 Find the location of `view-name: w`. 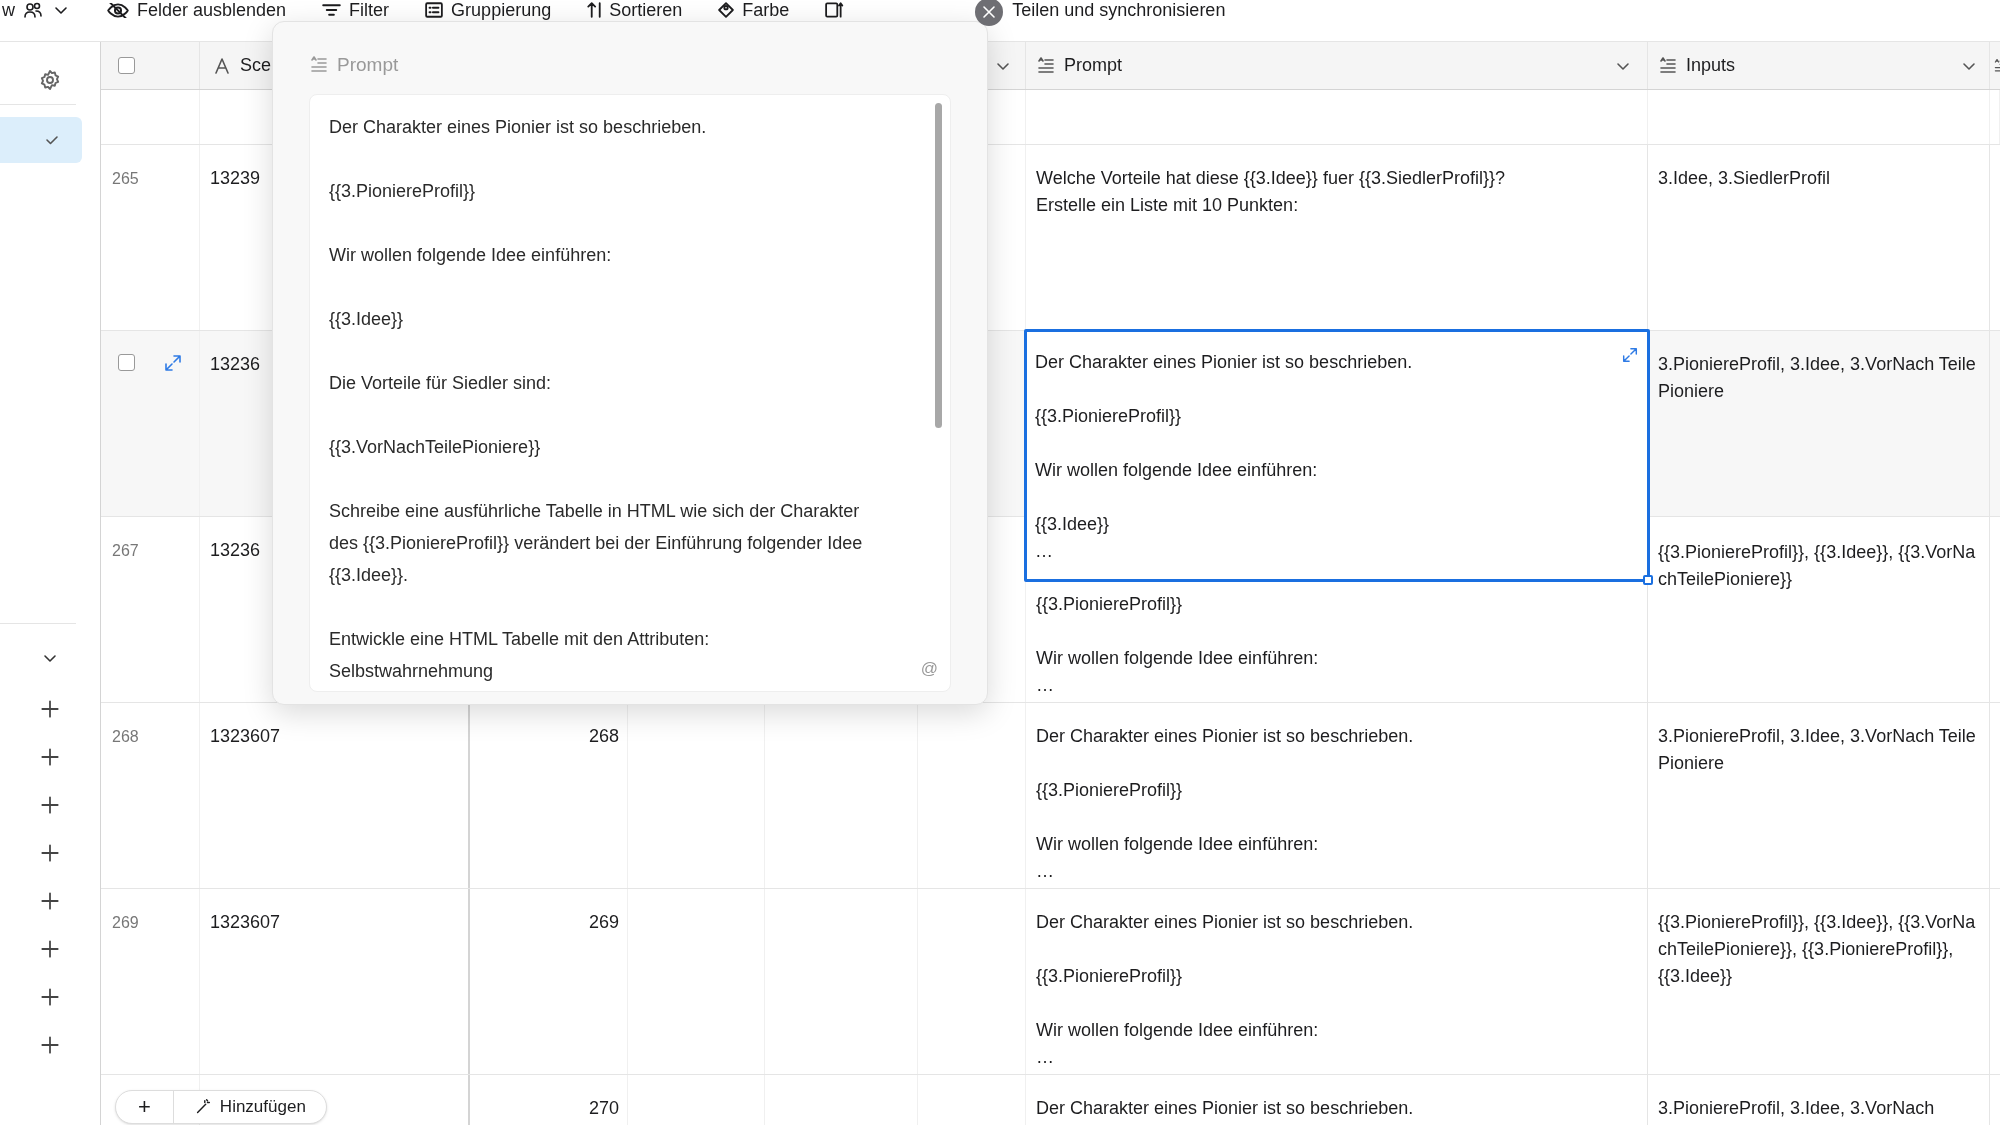

view-name: w is located at coordinates (8, 10).